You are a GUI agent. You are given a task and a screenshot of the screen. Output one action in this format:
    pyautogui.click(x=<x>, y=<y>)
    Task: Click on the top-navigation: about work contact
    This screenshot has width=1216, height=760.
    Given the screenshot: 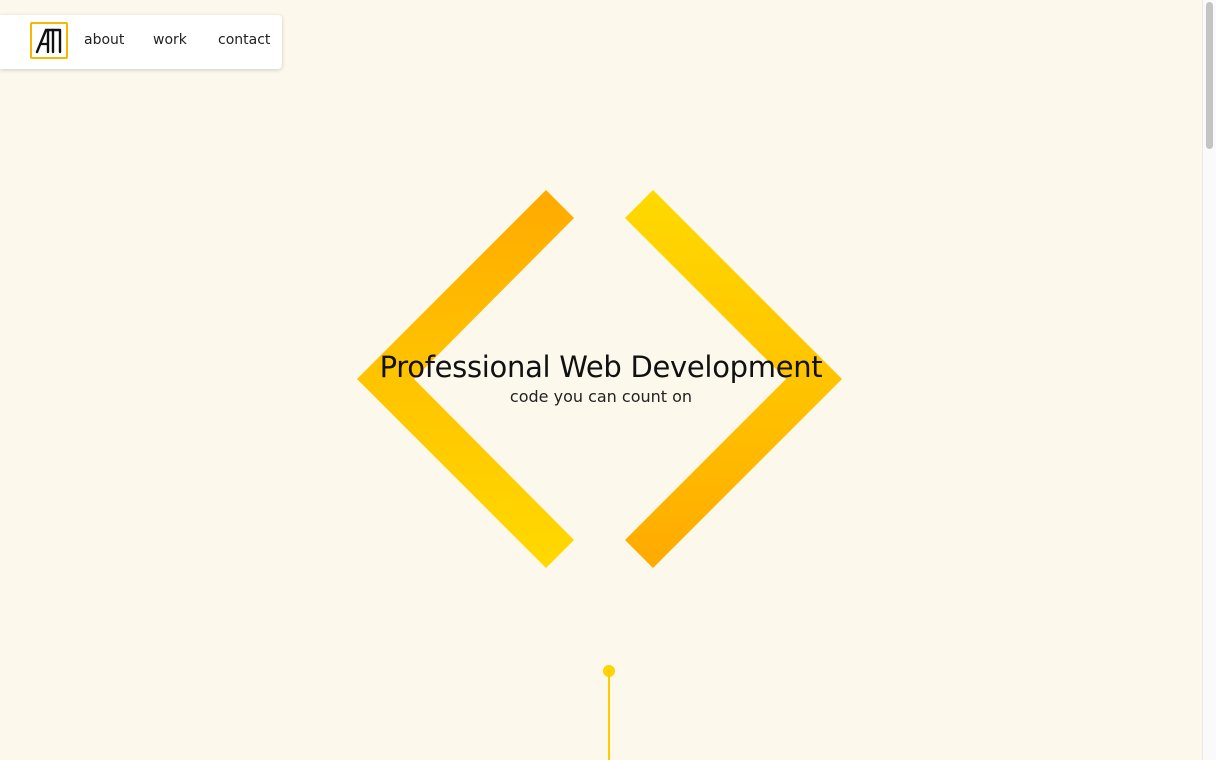 What is the action you would take?
    pyautogui.click(x=141, y=42)
    